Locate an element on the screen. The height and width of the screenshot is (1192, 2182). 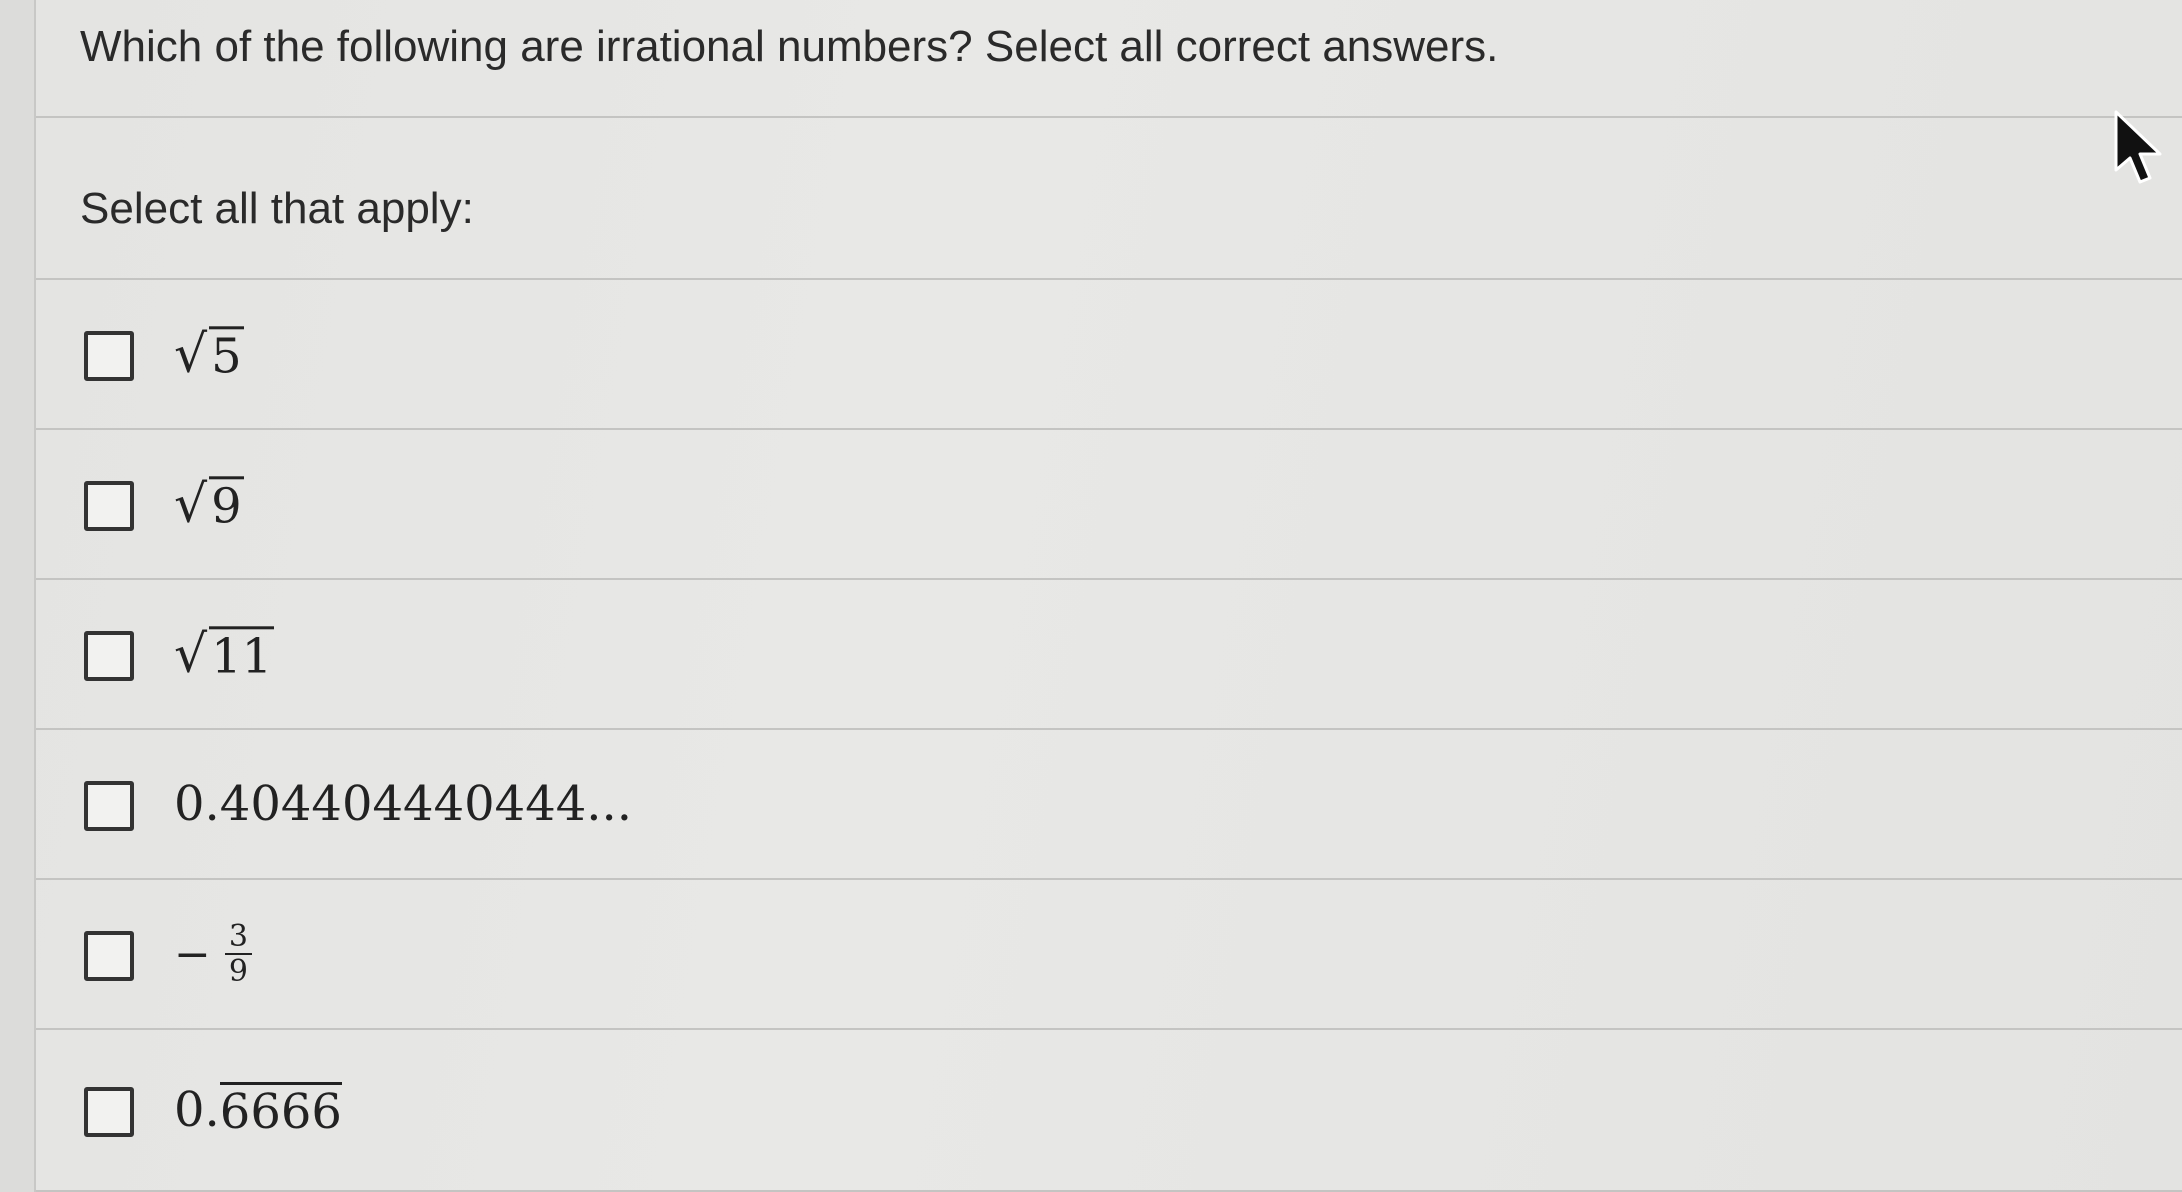
decimal-prefix: 0. is located at coordinates (197, 1110).